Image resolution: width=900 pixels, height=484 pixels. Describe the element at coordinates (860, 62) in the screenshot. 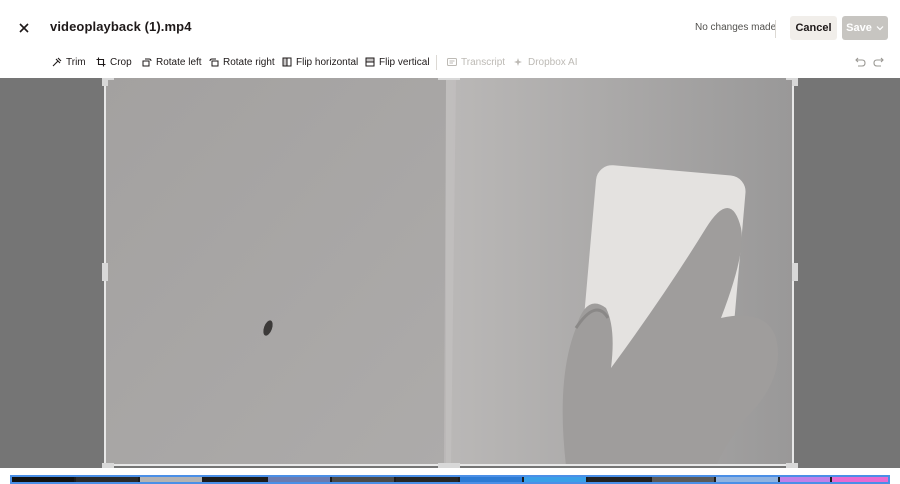

I see `undo-icon` at that location.